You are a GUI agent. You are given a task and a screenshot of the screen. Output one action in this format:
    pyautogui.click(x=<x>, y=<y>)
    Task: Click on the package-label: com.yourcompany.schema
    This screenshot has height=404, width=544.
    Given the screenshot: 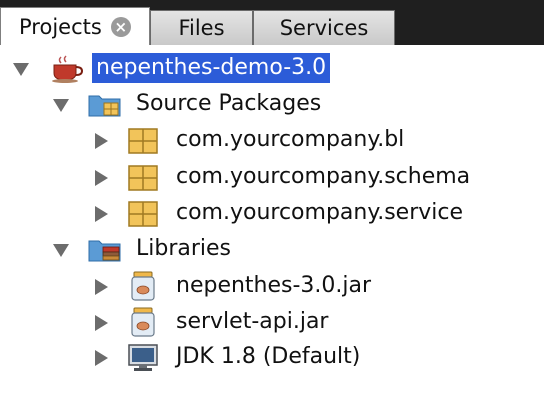 What is the action you would take?
    pyautogui.click(x=323, y=176)
    